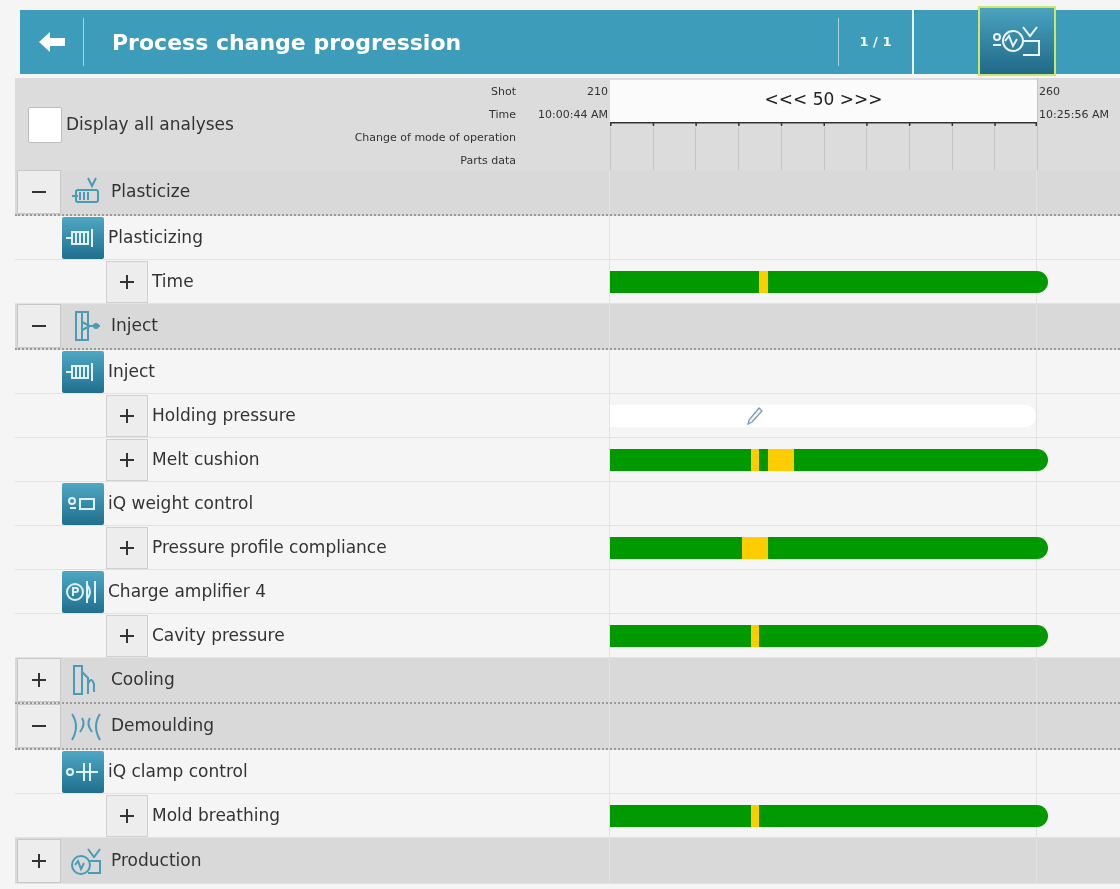 This screenshot has height=889, width=1120. Describe the element at coordinates (216, 815) in the screenshot. I see `parameter-name: Mold breathing` at that location.